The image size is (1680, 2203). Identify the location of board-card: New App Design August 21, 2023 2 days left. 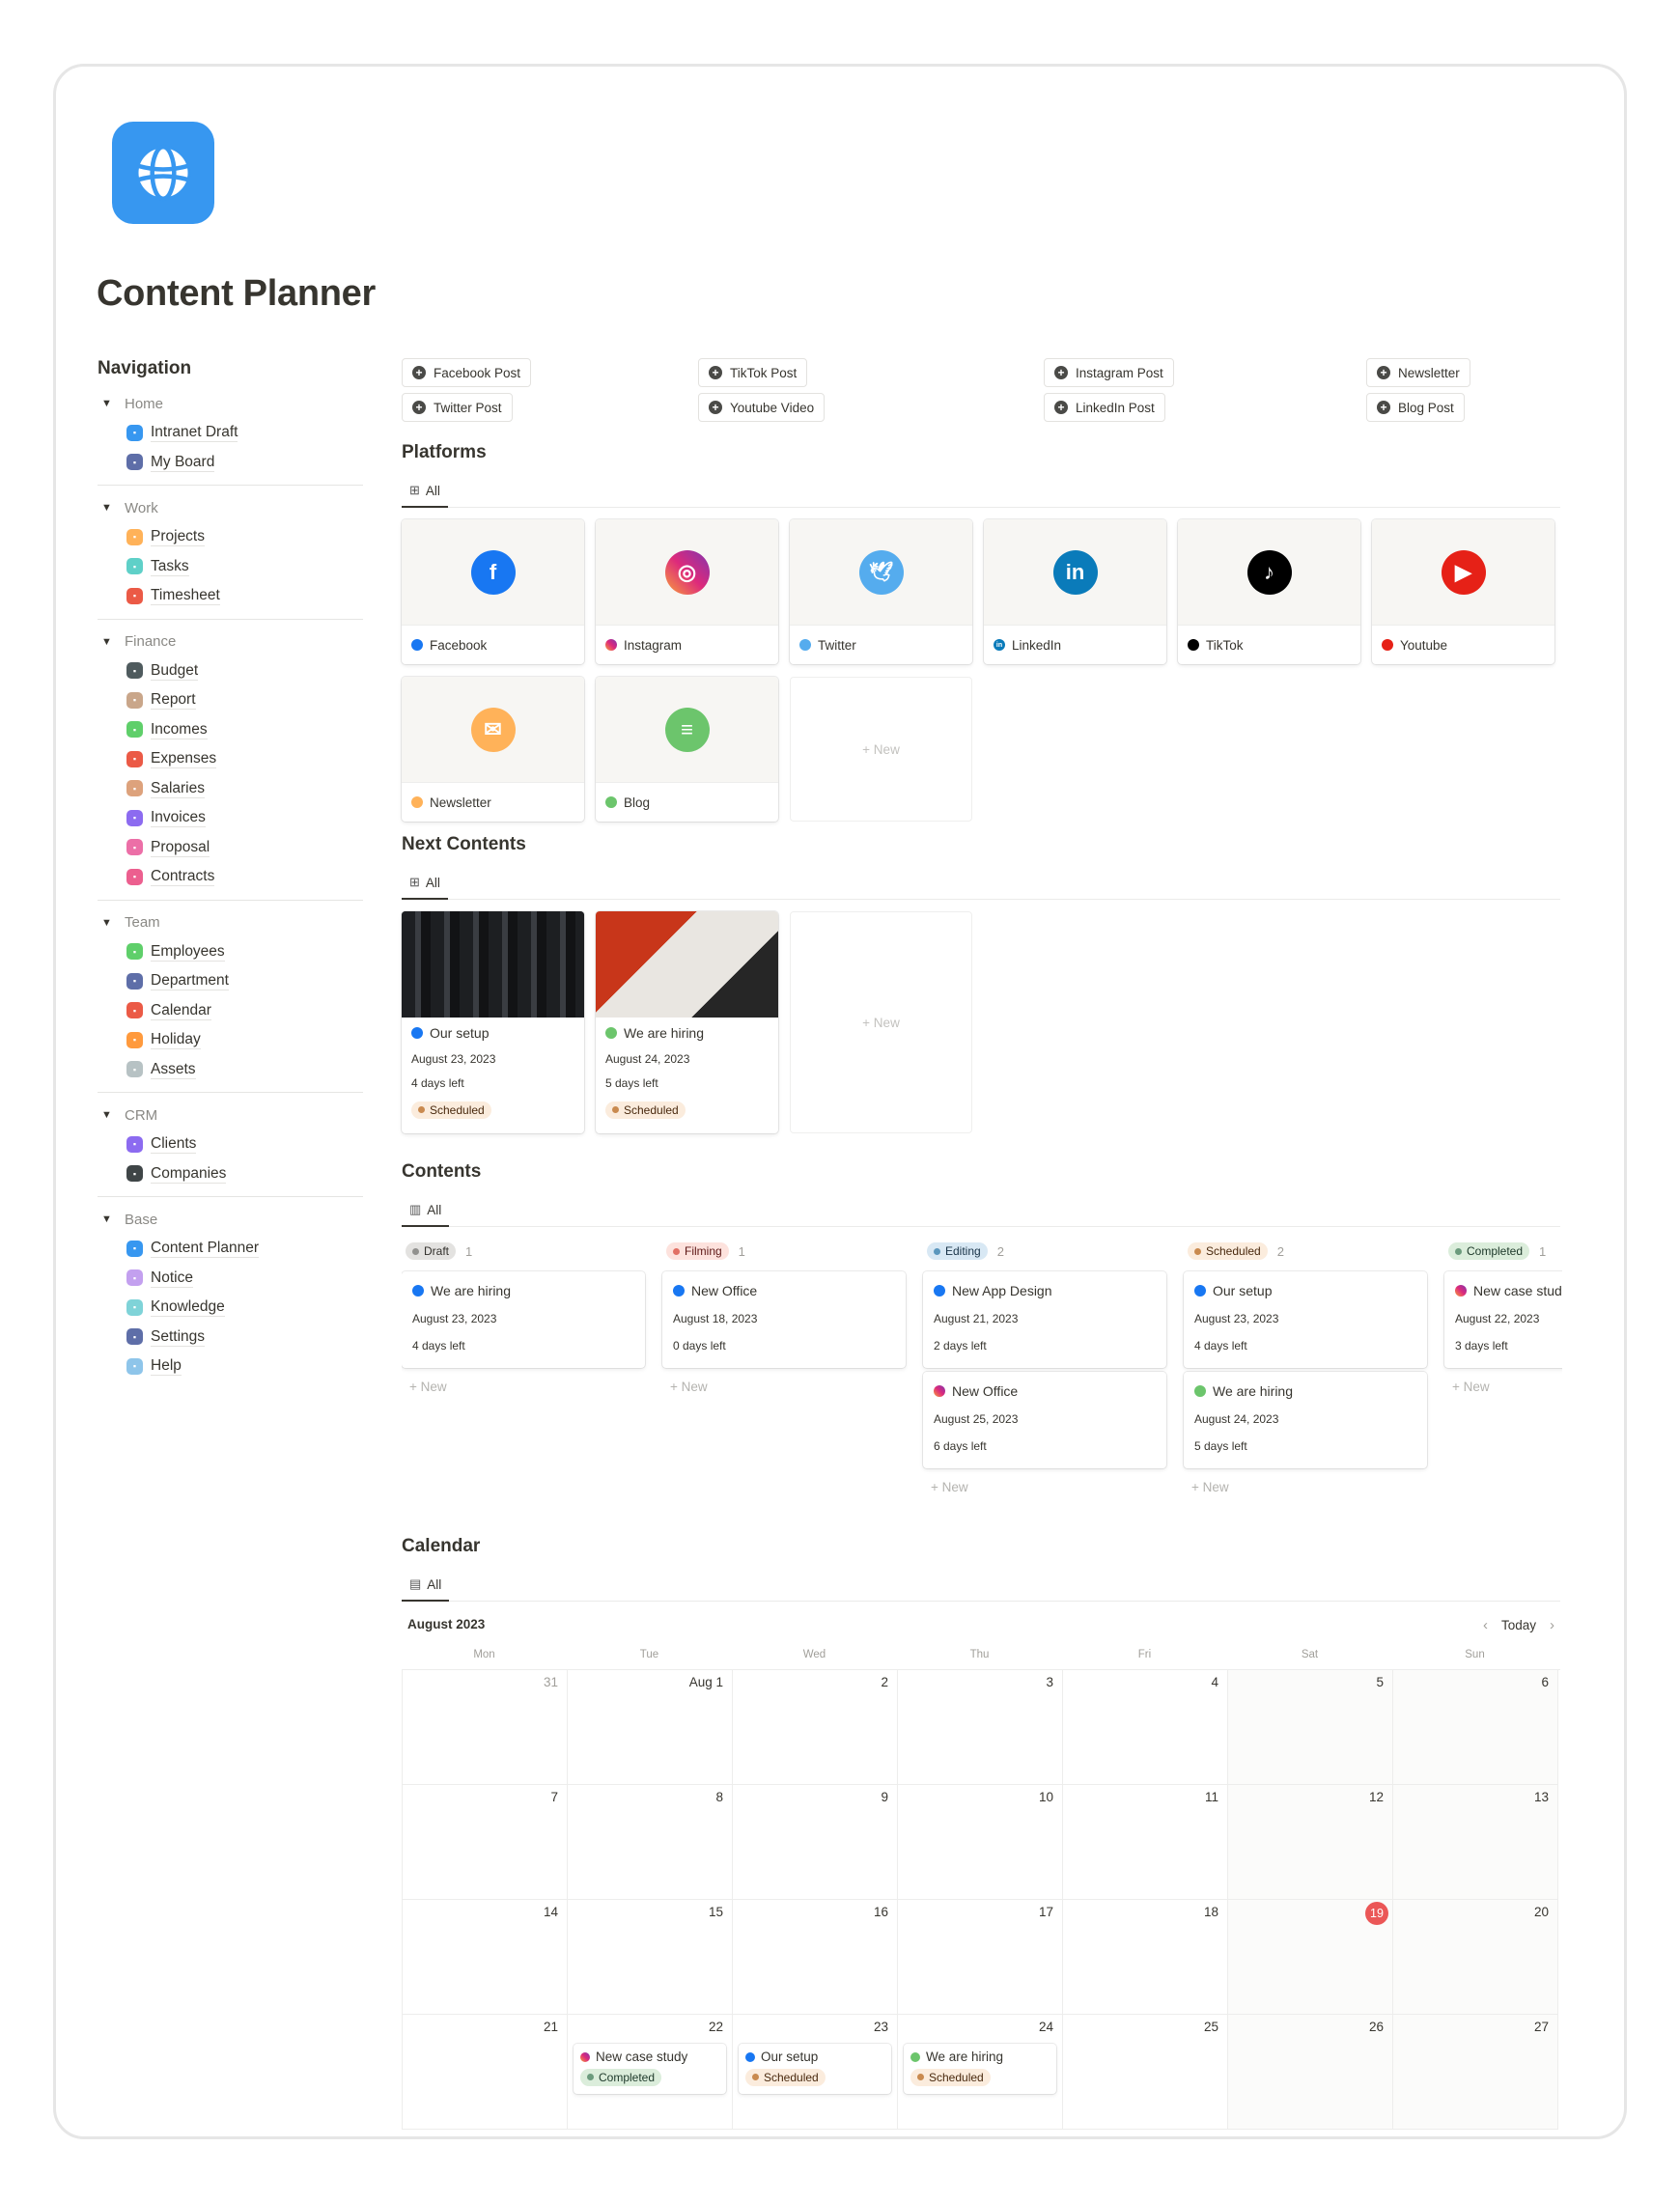
(1045, 1320).